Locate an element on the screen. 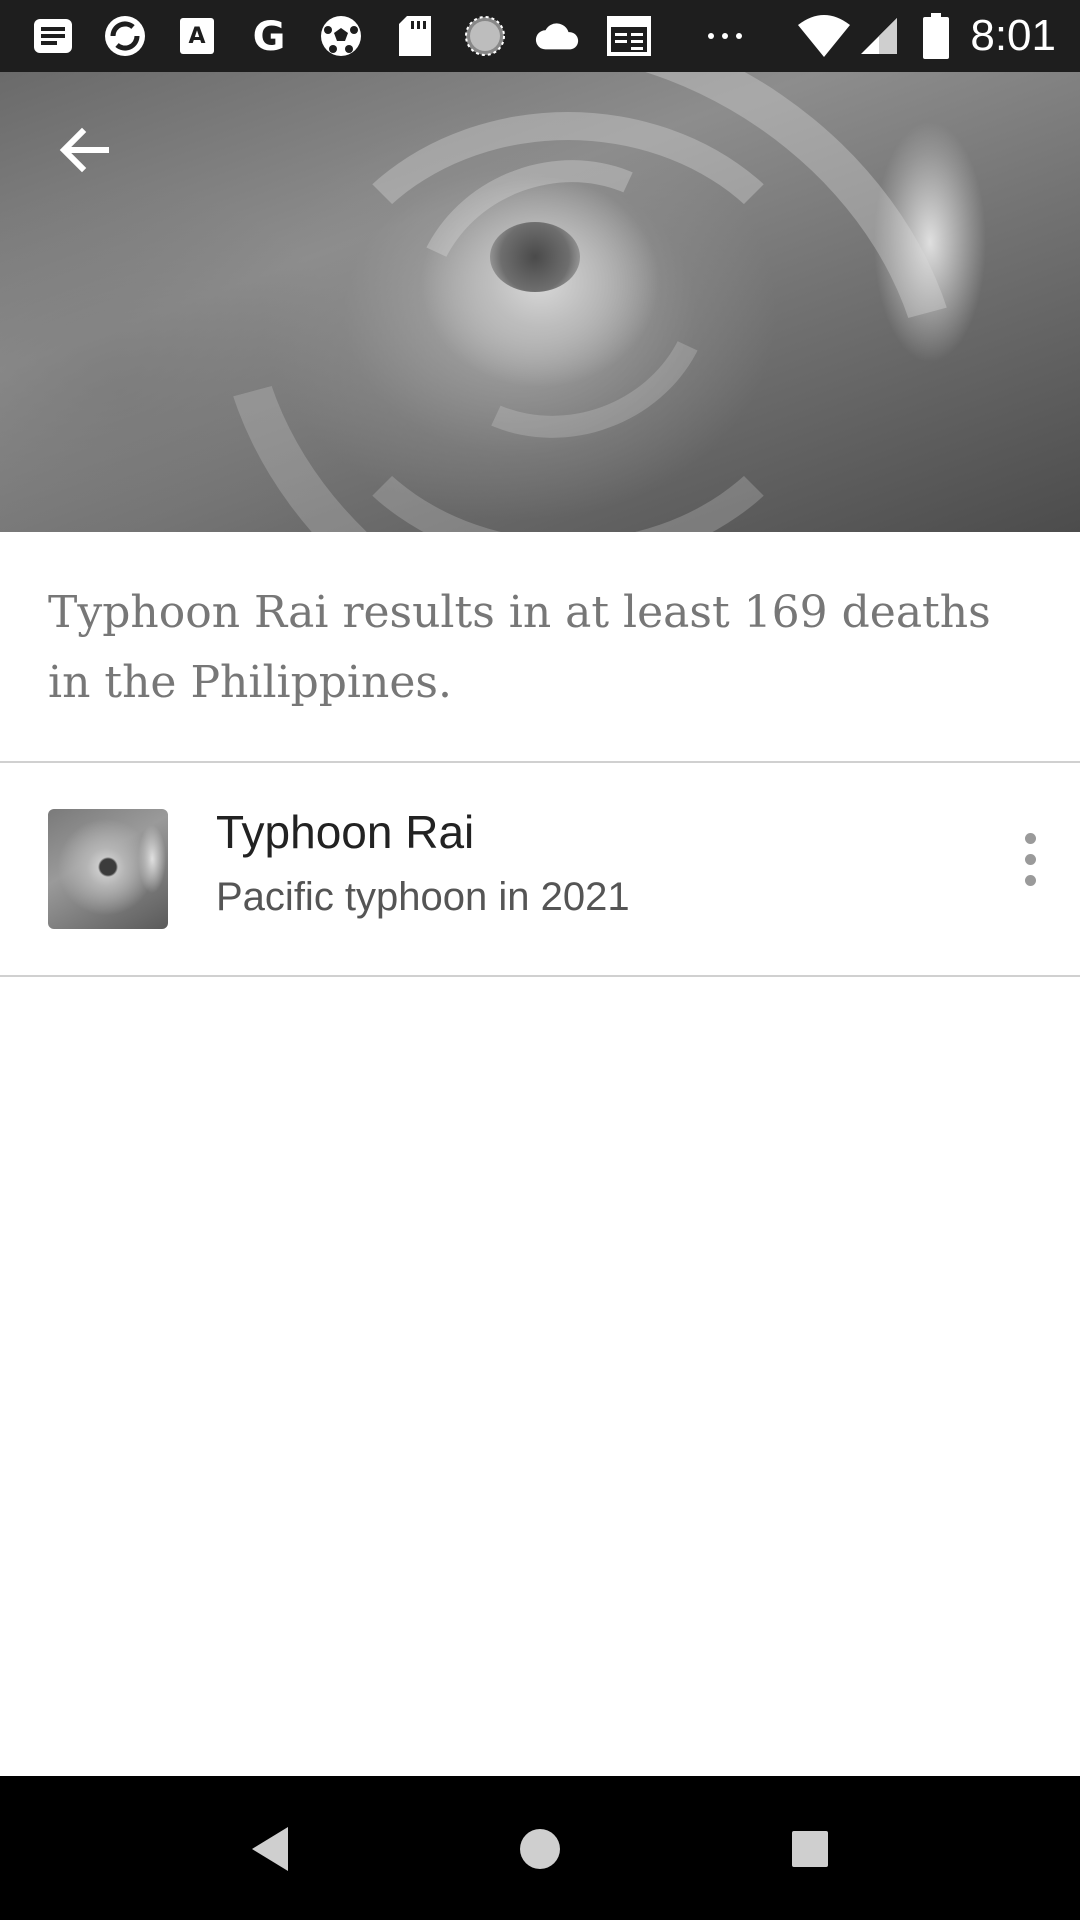 Image resolution: width=1080 pixels, height=1920 pixels. google-icon: G is located at coordinates (269, 36).